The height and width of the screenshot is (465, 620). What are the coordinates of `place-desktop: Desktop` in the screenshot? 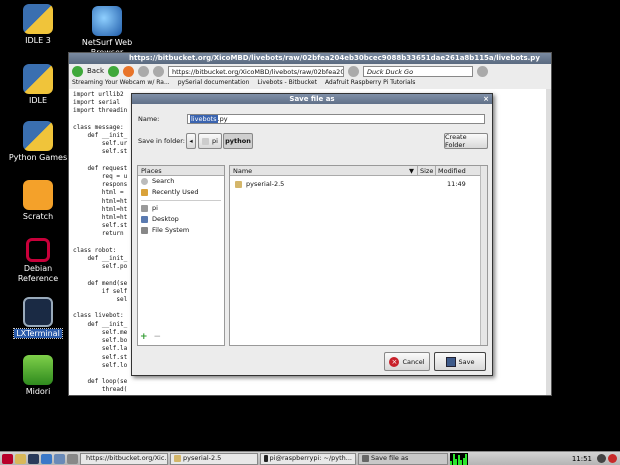 It's located at (181, 219).